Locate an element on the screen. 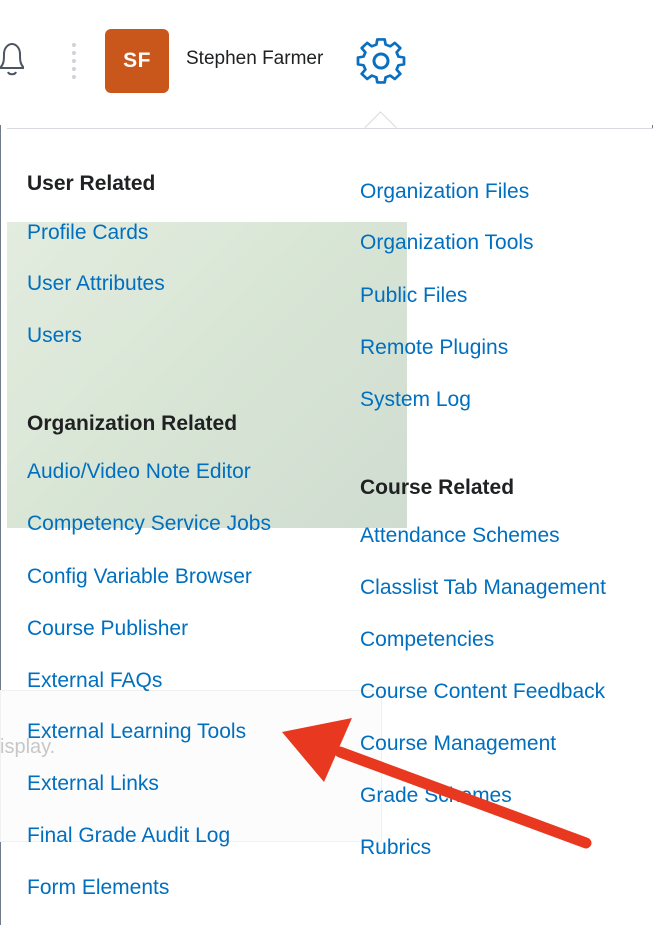 The image size is (653, 927). menu-item-competencies: Competencies is located at coordinates (427, 640).